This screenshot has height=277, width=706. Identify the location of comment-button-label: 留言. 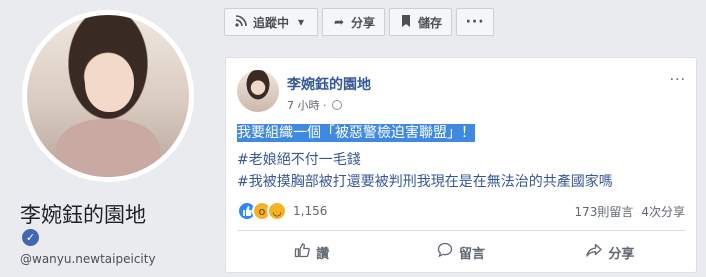
(471, 254).